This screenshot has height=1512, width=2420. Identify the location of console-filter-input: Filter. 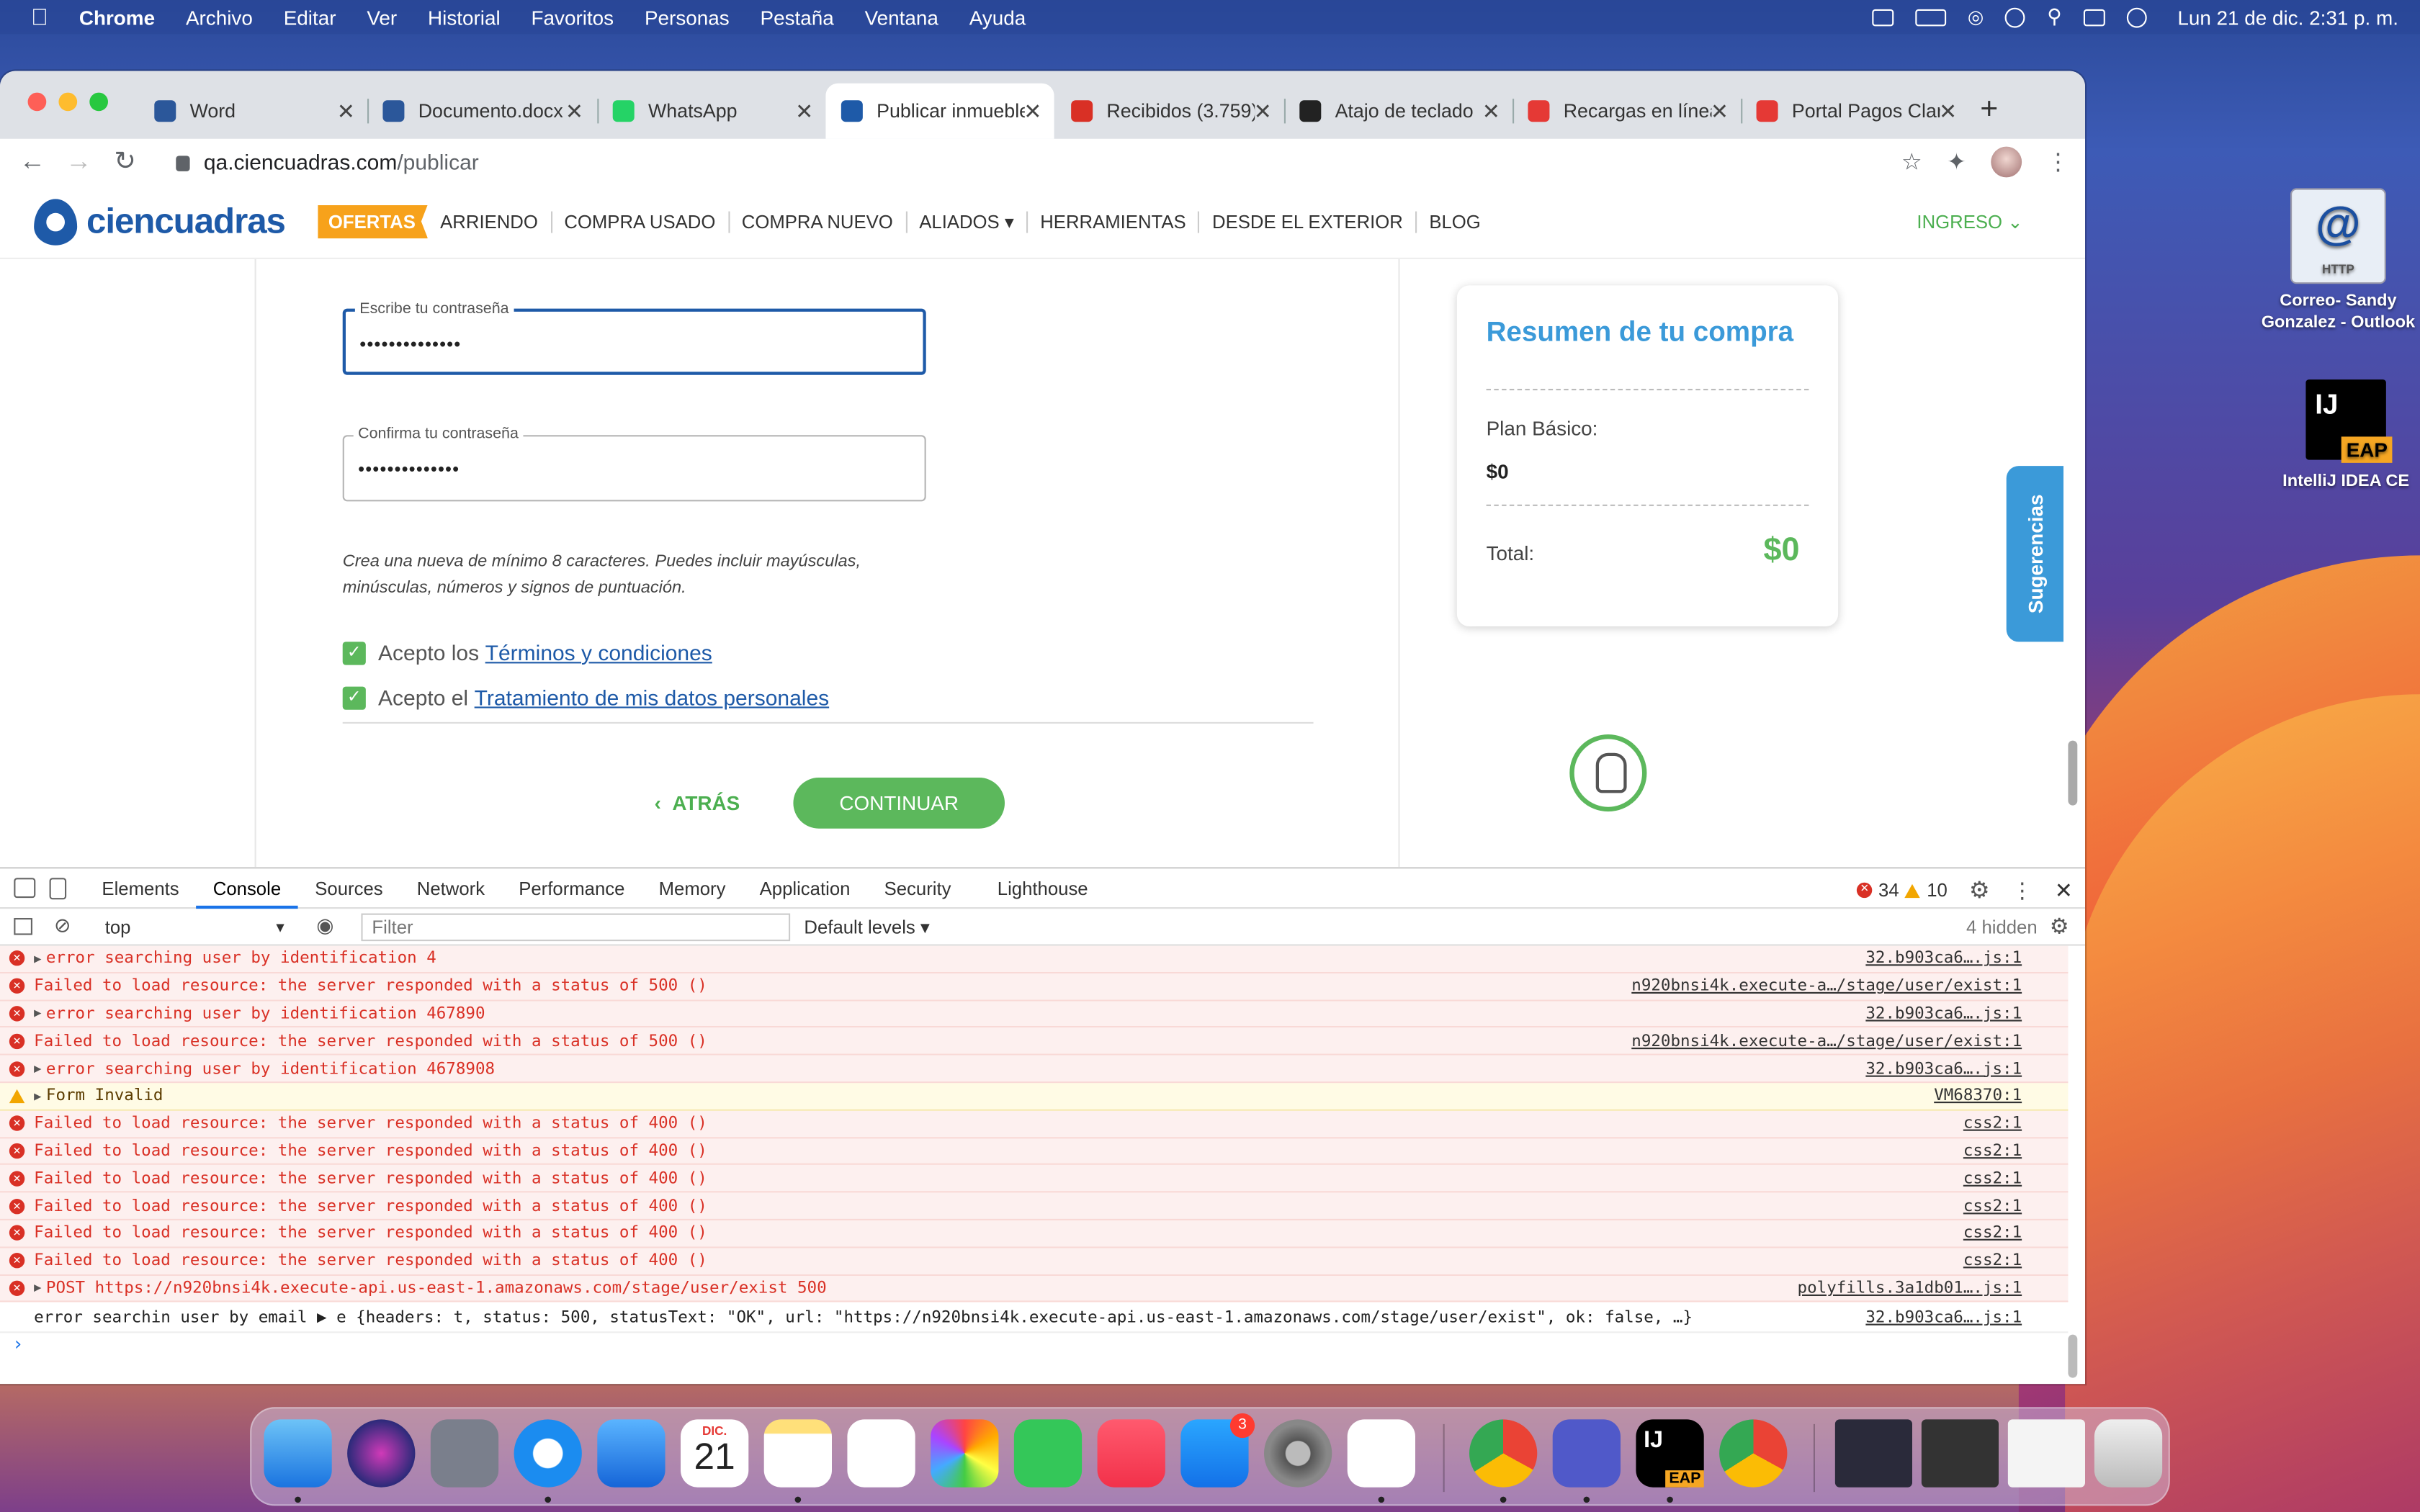
(576, 927).